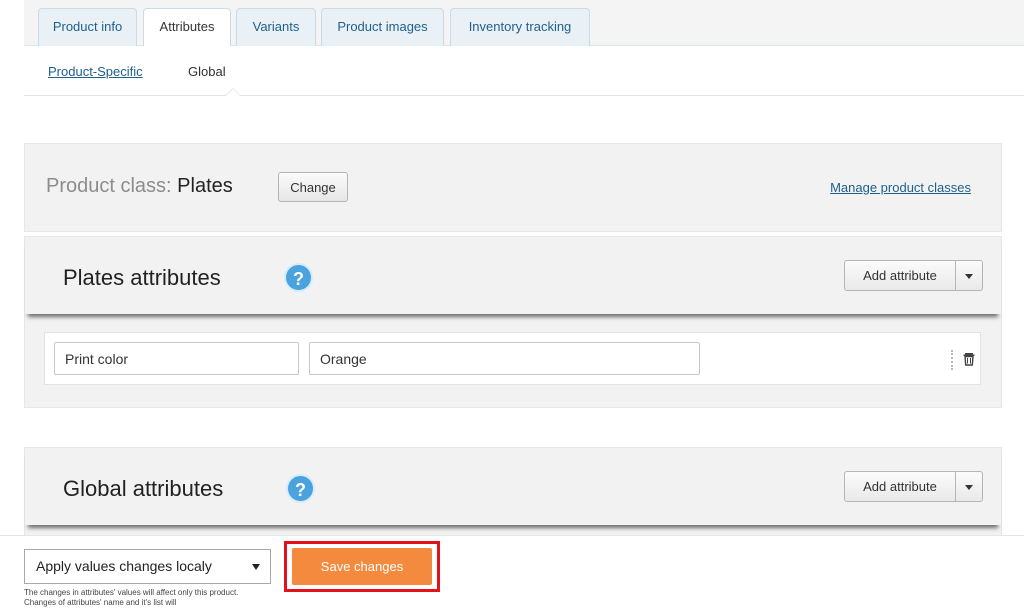 This screenshot has height=610, width=1024. What do you see at coordinates (187, 27) in the screenshot?
I see `tab-attributes: Attributes` at bounding box center [187, 27].